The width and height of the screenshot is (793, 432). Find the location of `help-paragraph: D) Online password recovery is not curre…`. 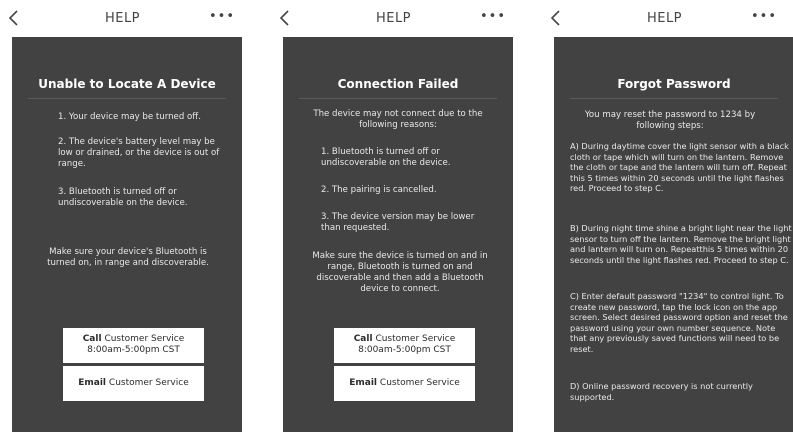

help-paragraph: D) Online password recovery is not curre… is located at coordinates (661, 391).